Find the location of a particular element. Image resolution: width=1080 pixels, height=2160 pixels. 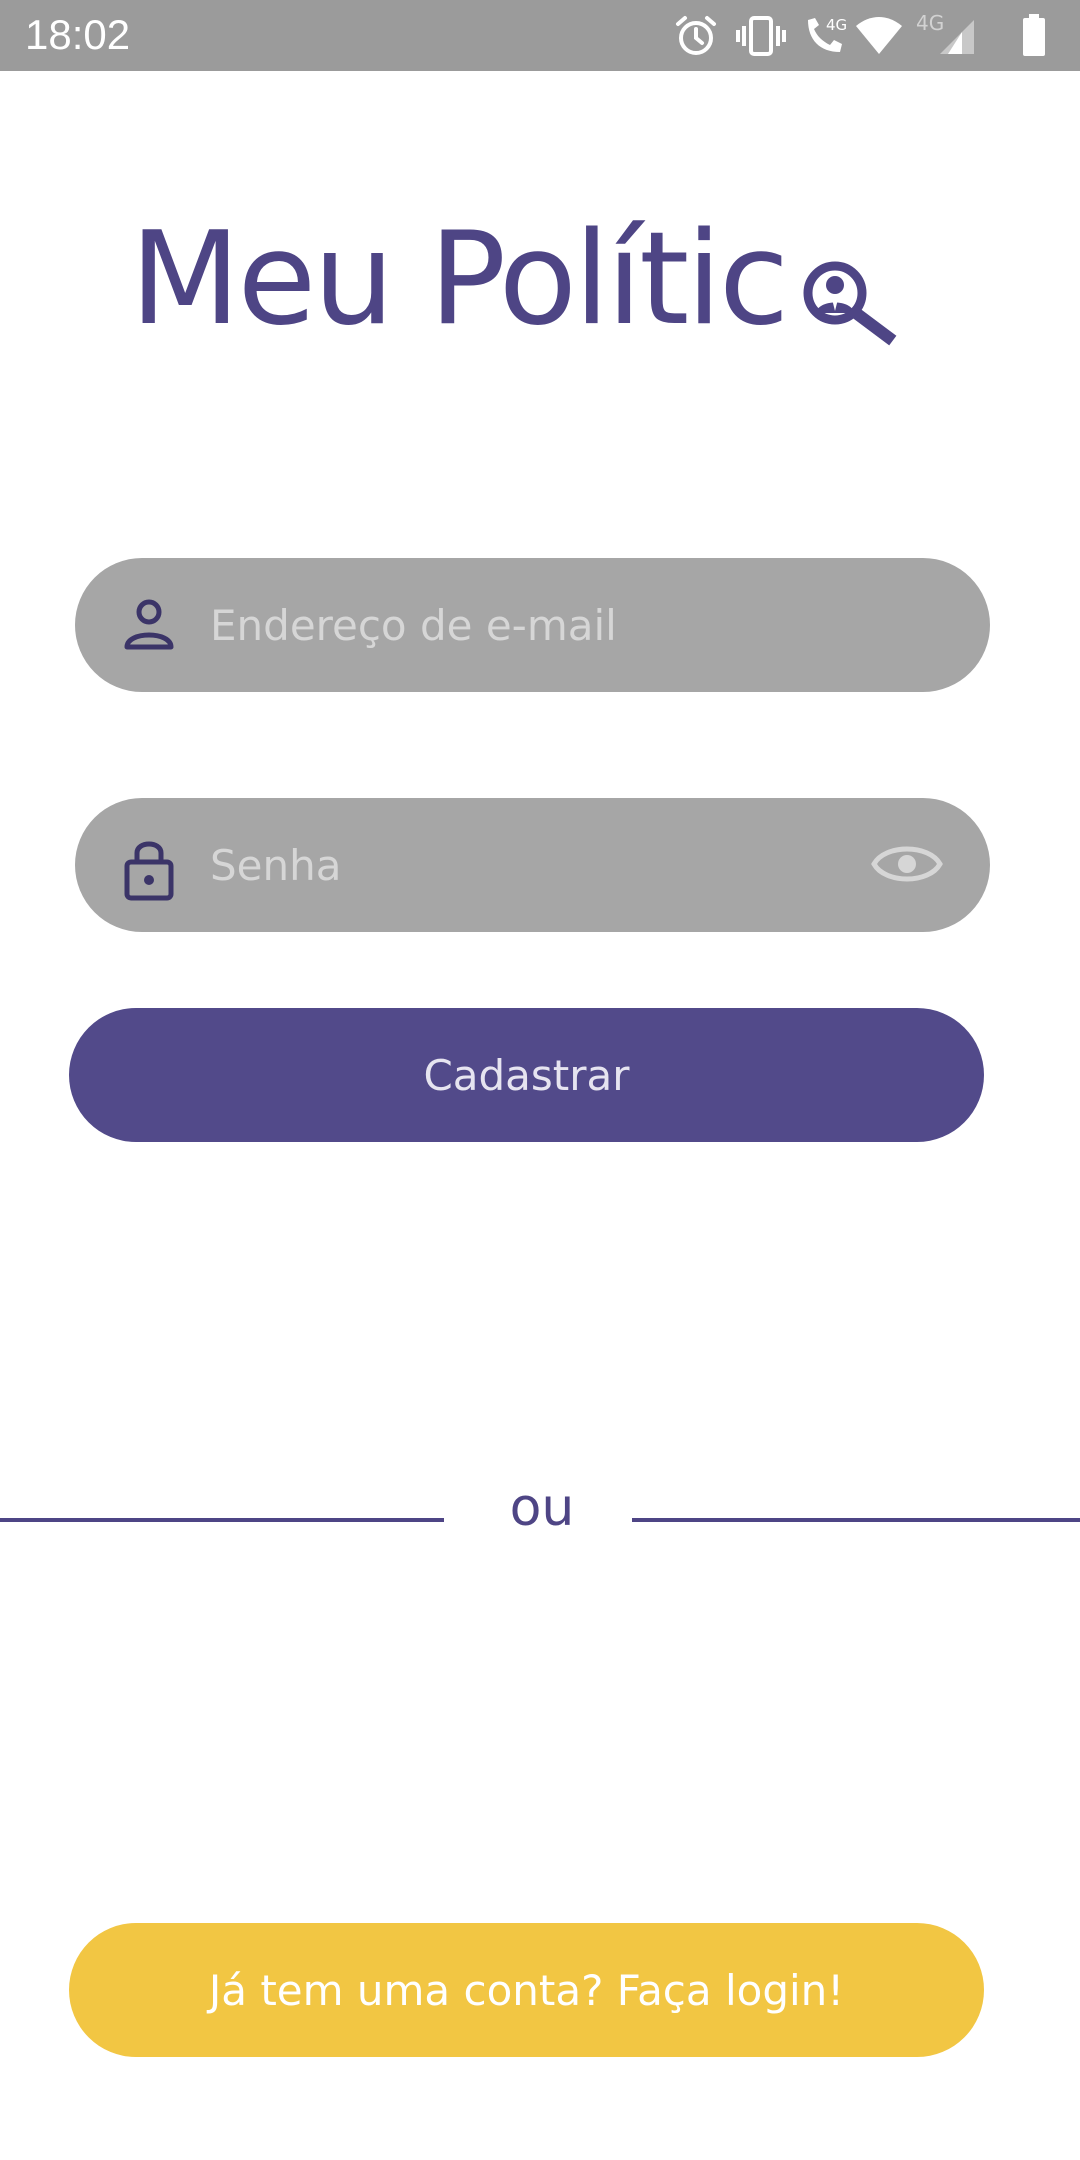

register-button-label: Cadastrar is located at coordinates (526, 1075).